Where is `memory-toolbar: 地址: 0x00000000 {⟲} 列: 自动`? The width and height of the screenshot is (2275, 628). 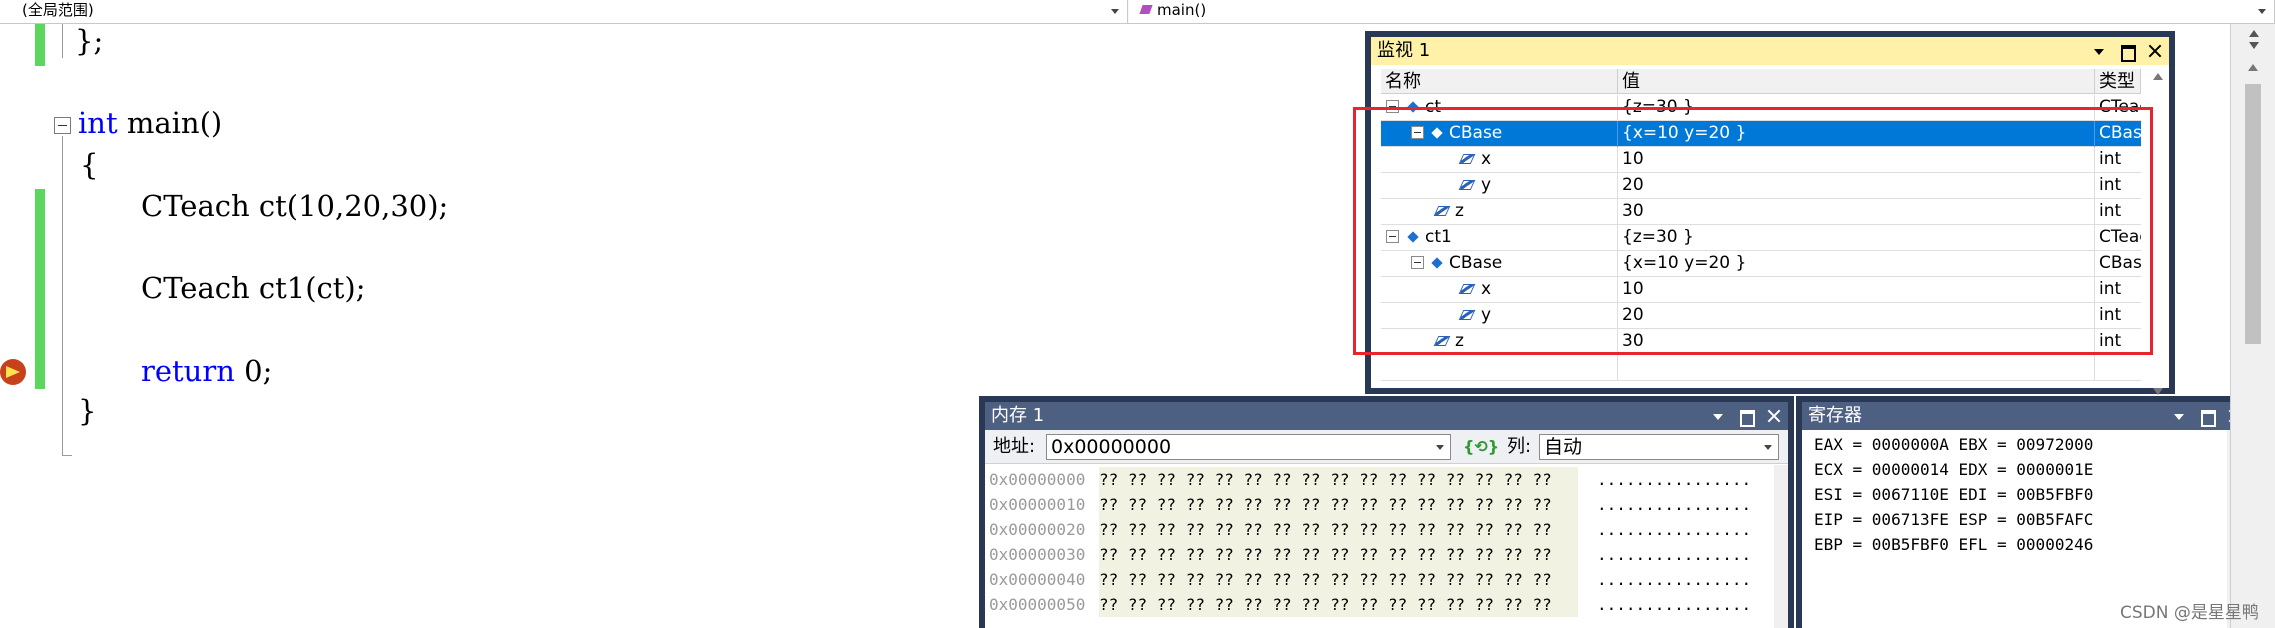 memory-toolbar: 地址: 0x00000000 {⟲} 列: 自动 is located at coordinates (1386, 447).